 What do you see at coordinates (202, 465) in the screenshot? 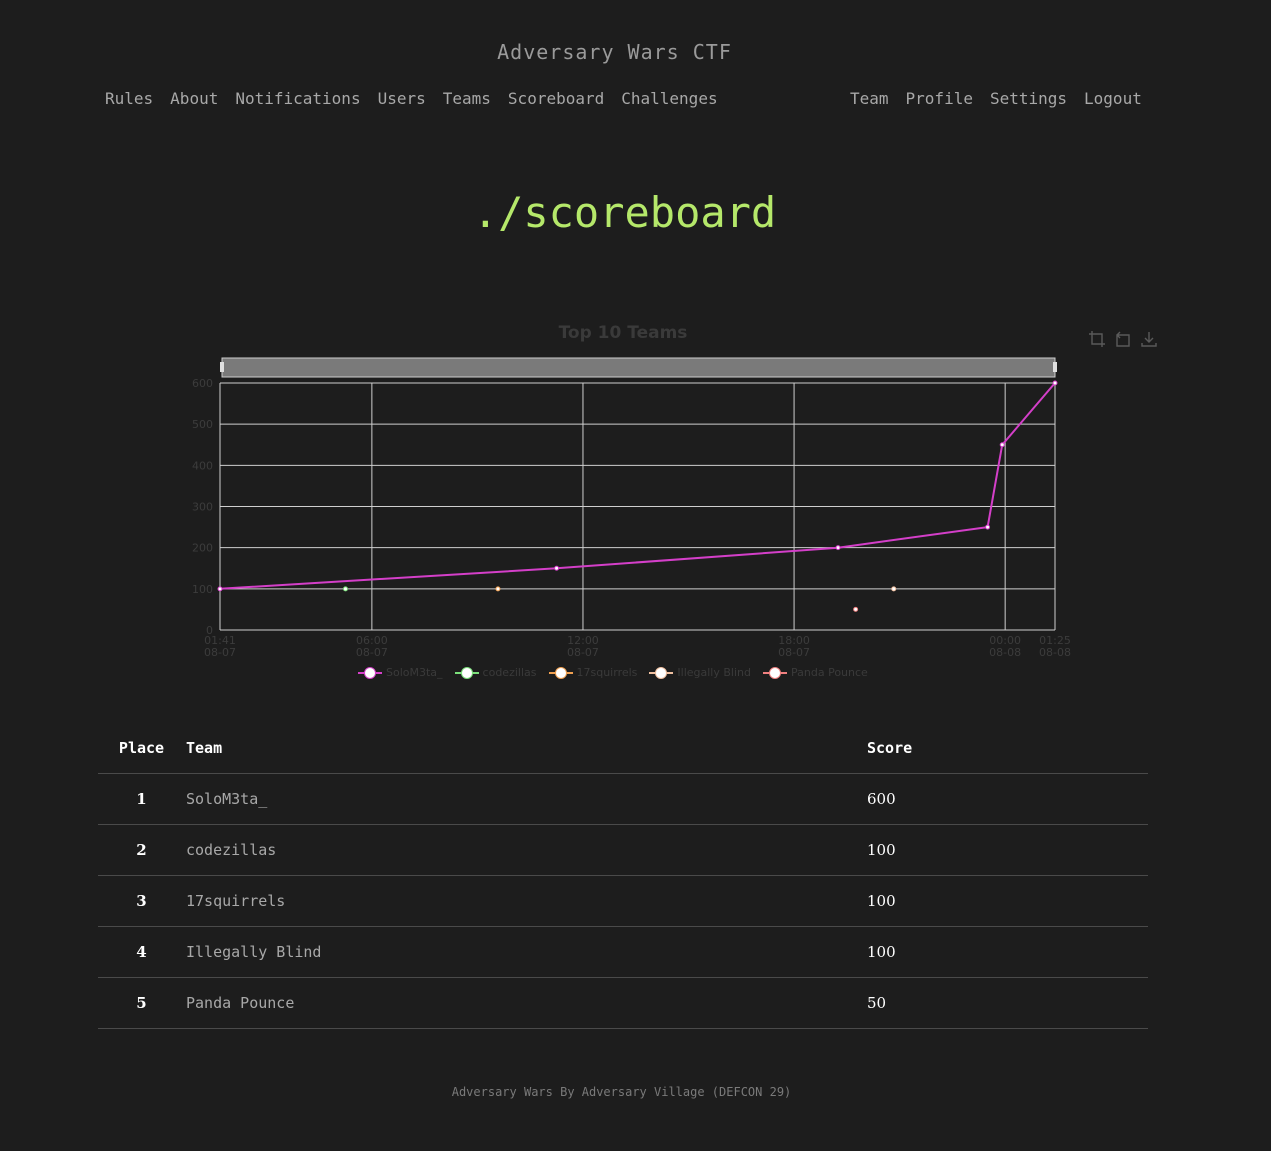
I see `y-tick-label: 400` at bounding box center [202, 465].